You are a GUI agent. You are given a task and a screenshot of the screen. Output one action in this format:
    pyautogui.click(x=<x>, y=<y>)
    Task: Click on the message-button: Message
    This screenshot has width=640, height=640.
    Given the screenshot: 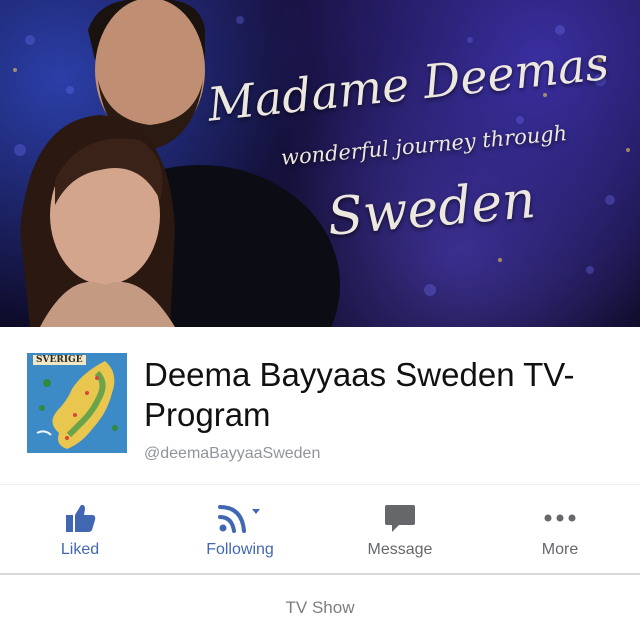 What is the action you would take?
    pyautogui.click(x=400, y=532)
    